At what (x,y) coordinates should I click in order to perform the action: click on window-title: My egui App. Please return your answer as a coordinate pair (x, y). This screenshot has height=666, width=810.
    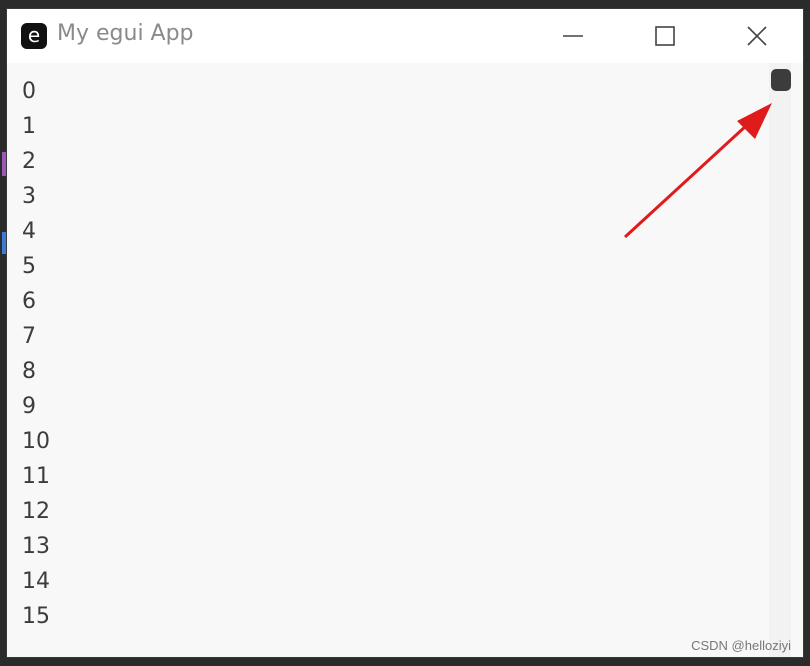
    Looking at the image, I should click on (125, 33).